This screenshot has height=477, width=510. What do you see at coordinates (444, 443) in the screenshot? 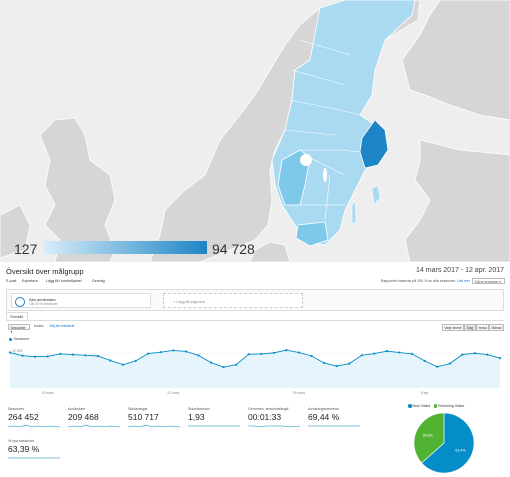
I see `visitor-type-pie-chart: 63,4% 36,6%` at bounding box center [444, 443].